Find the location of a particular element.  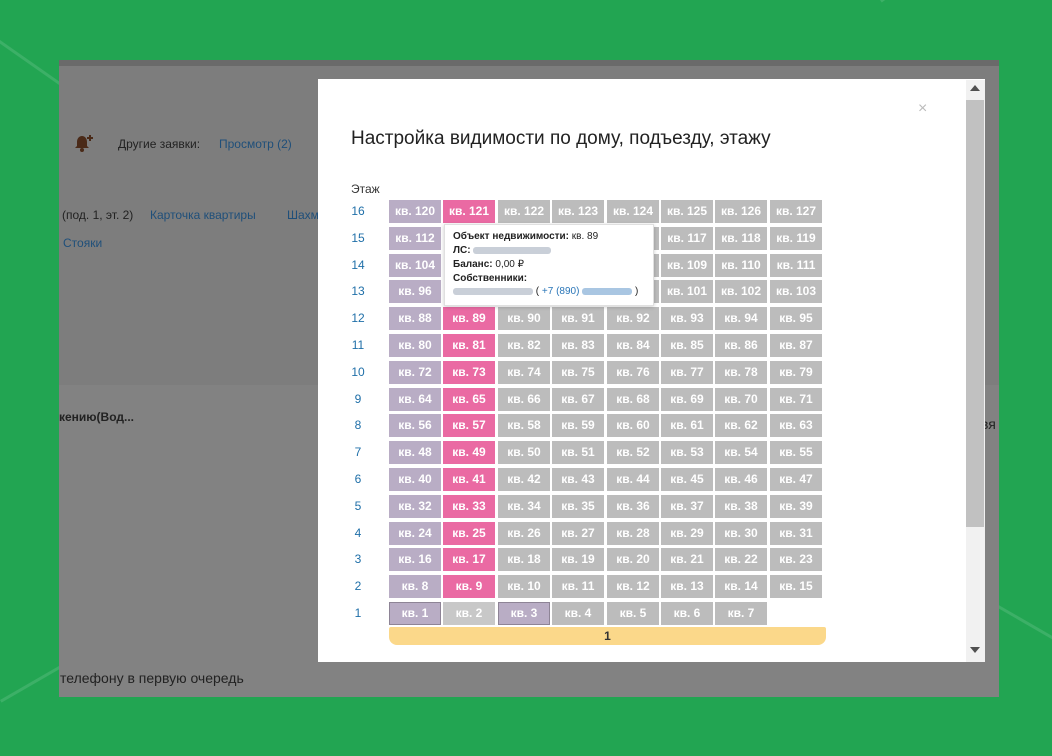

apartment-cell: кв. 61 is located at coordinates (687, 425).